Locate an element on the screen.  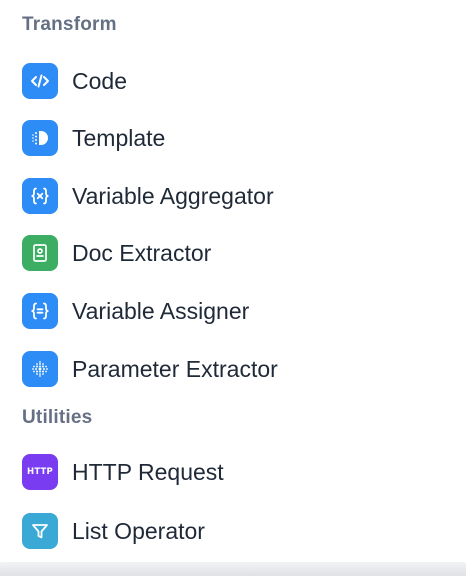
http-icon-text: HTTP is located at coordinates (40, 472).